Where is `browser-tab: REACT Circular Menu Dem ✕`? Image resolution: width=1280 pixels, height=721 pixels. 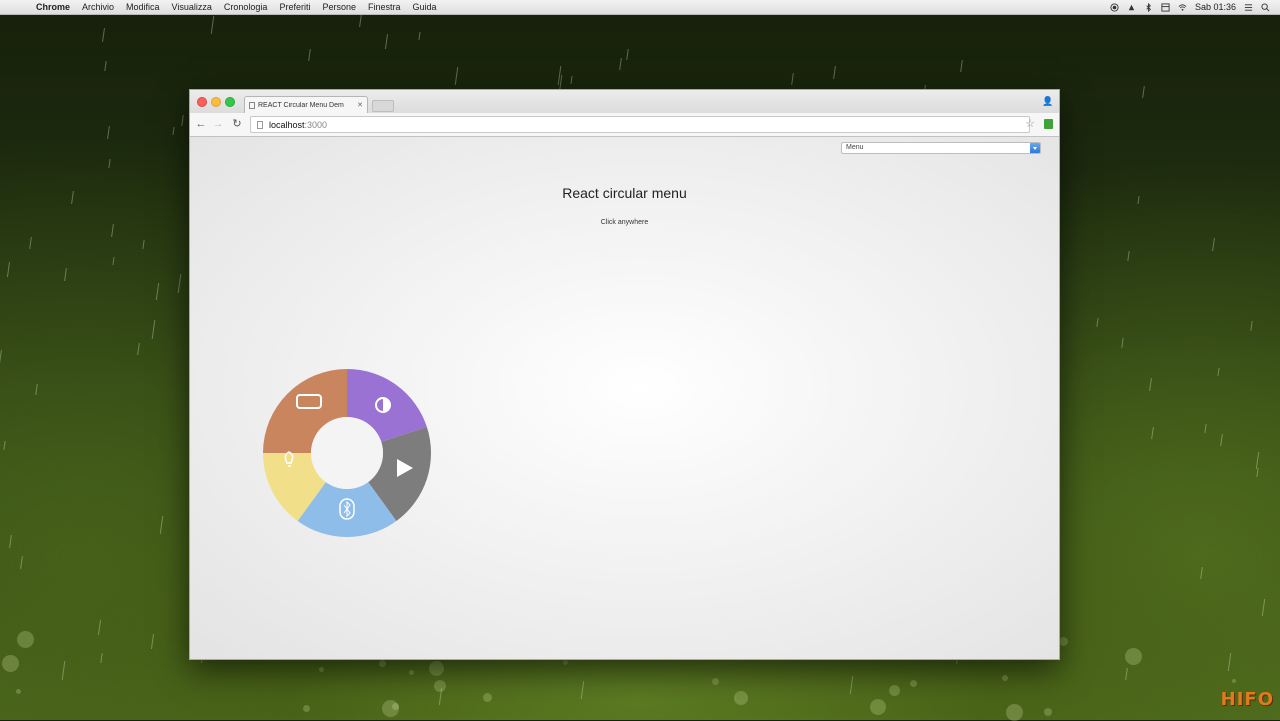 browser-tab: REACT Circular Menu Dem ✕ is located at coordinates (306, 104).